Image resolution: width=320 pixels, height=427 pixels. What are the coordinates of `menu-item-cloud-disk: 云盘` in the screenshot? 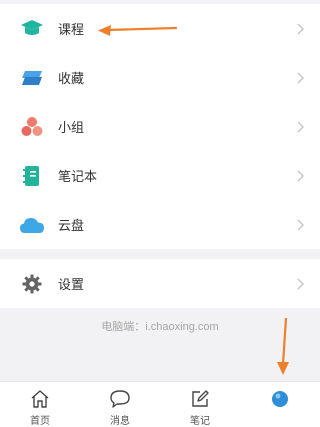 It's located at (160, 224).